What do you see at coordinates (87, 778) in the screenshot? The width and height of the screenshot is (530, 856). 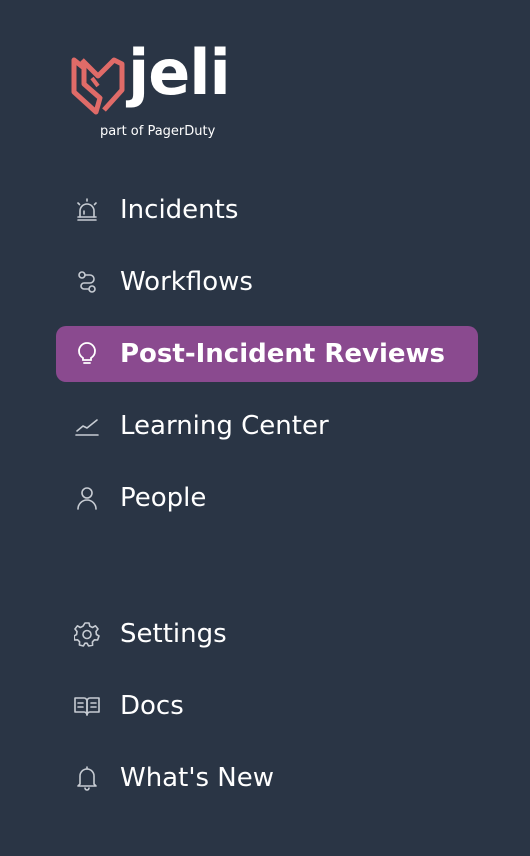 I see `bell-icon` at bounding box center [87, 778].